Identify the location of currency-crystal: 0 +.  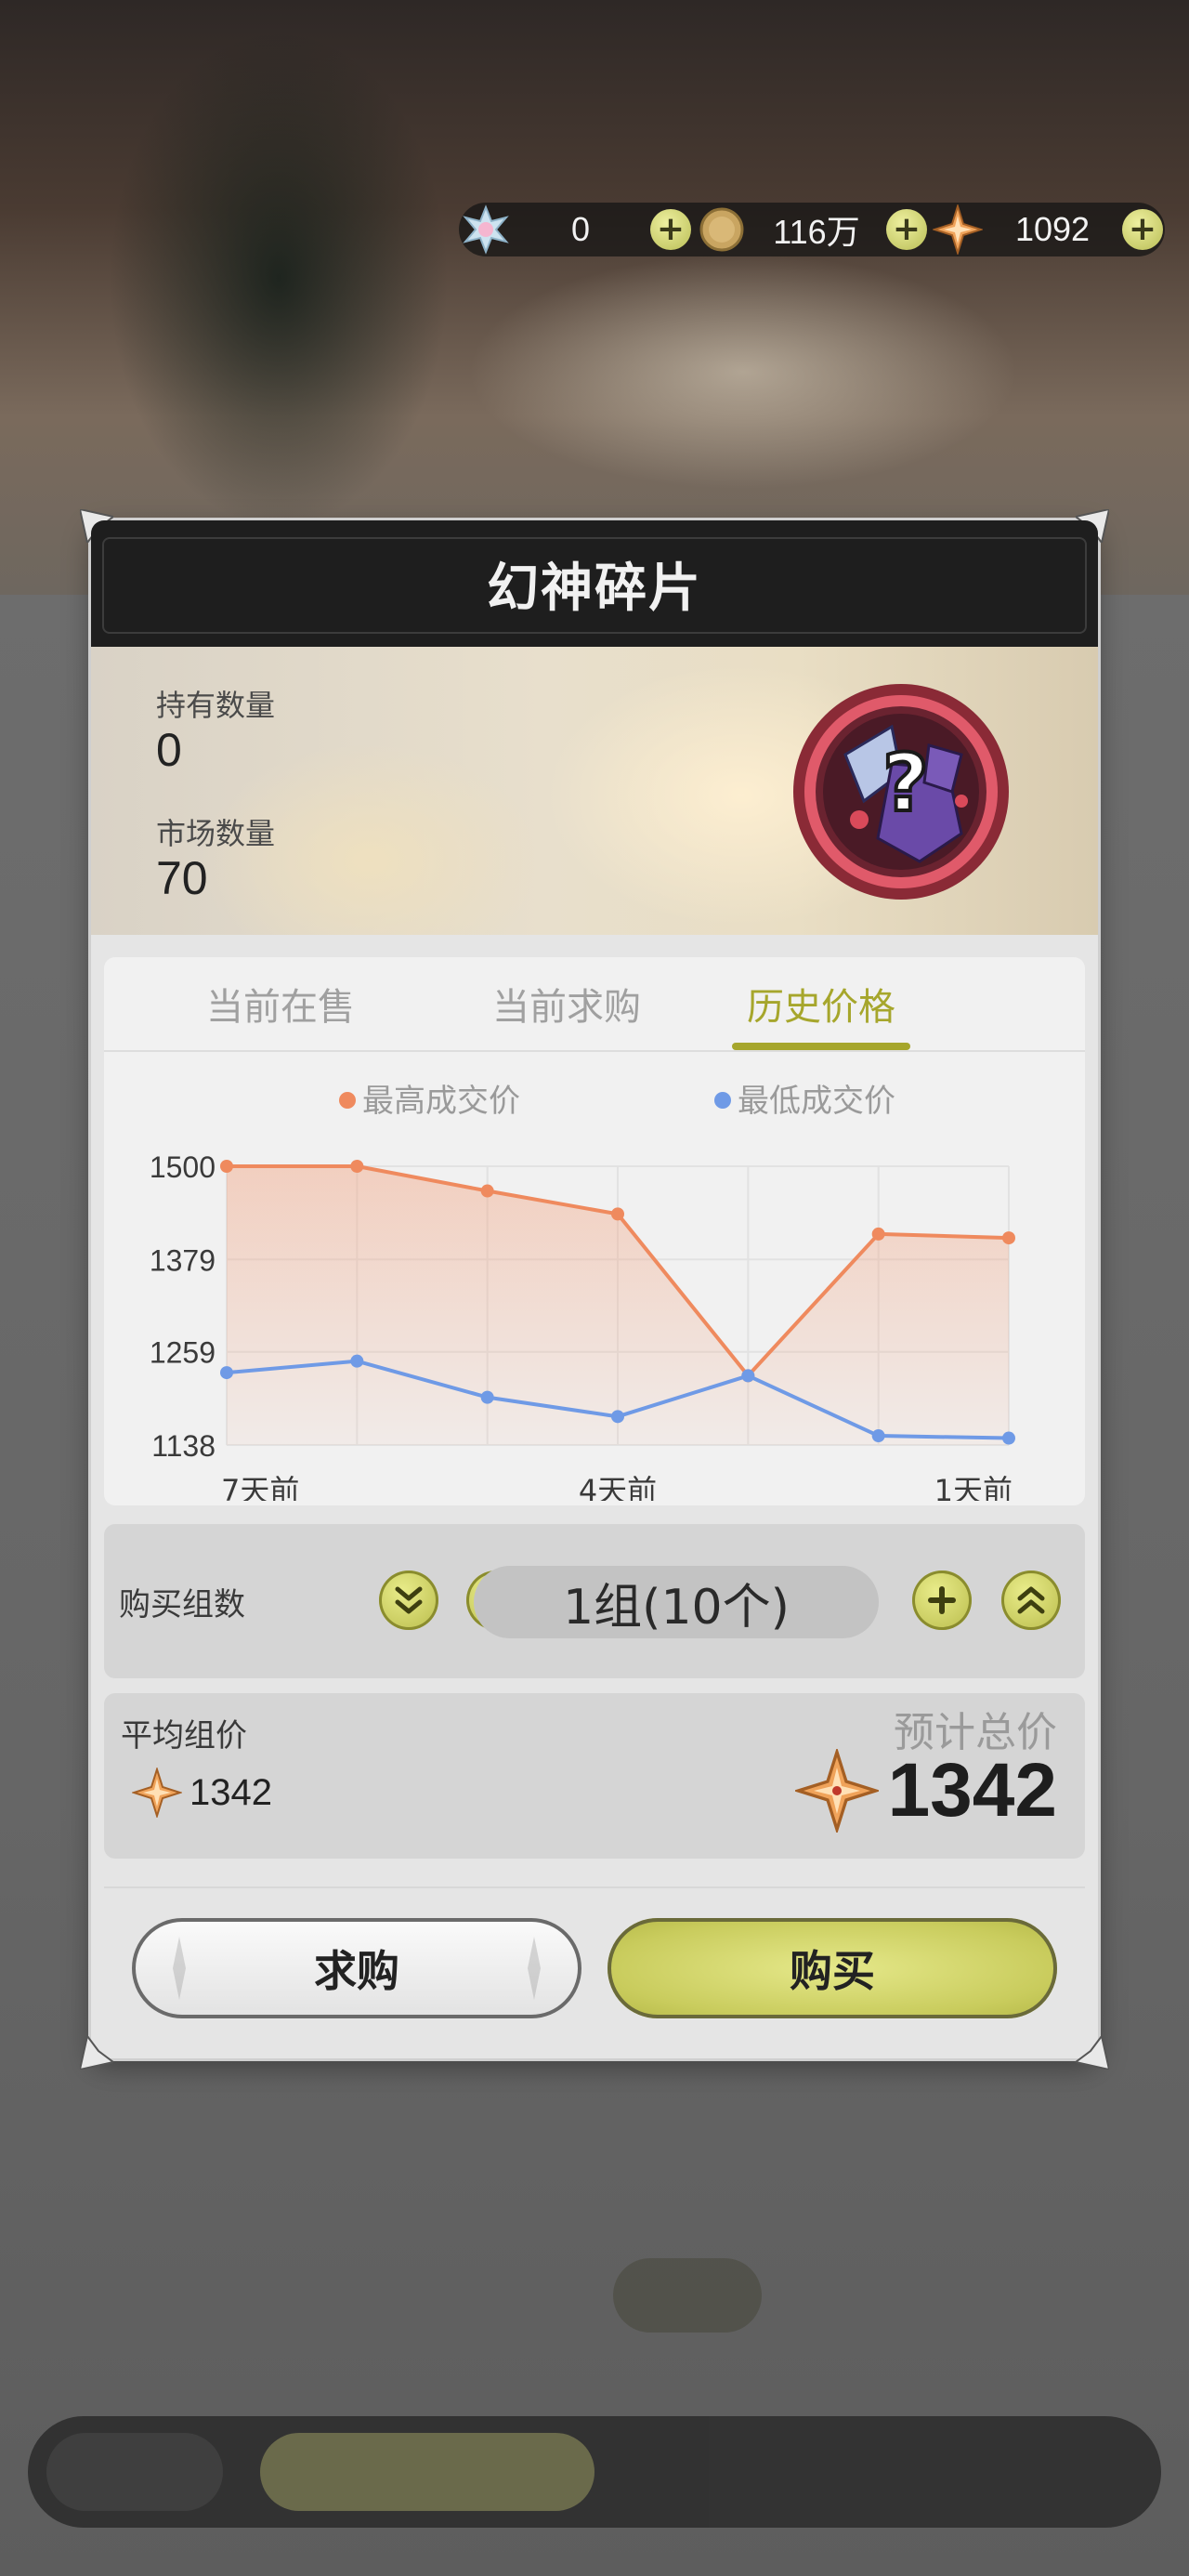
(576, 229).